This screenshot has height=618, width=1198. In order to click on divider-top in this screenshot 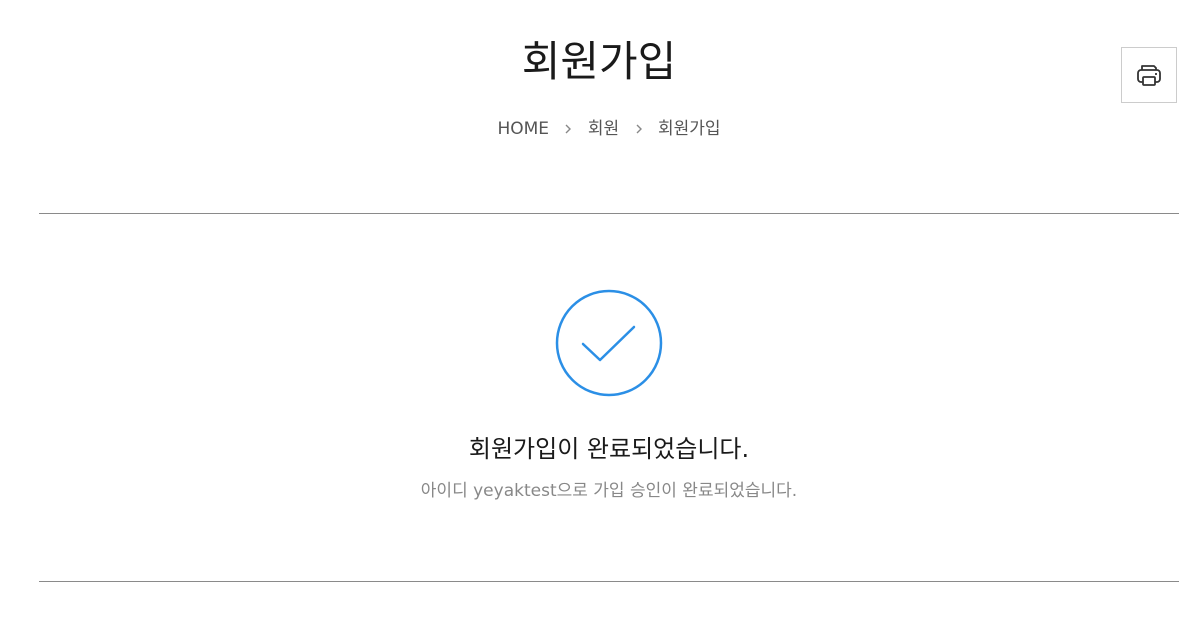, I will do `click(609, 213)`.